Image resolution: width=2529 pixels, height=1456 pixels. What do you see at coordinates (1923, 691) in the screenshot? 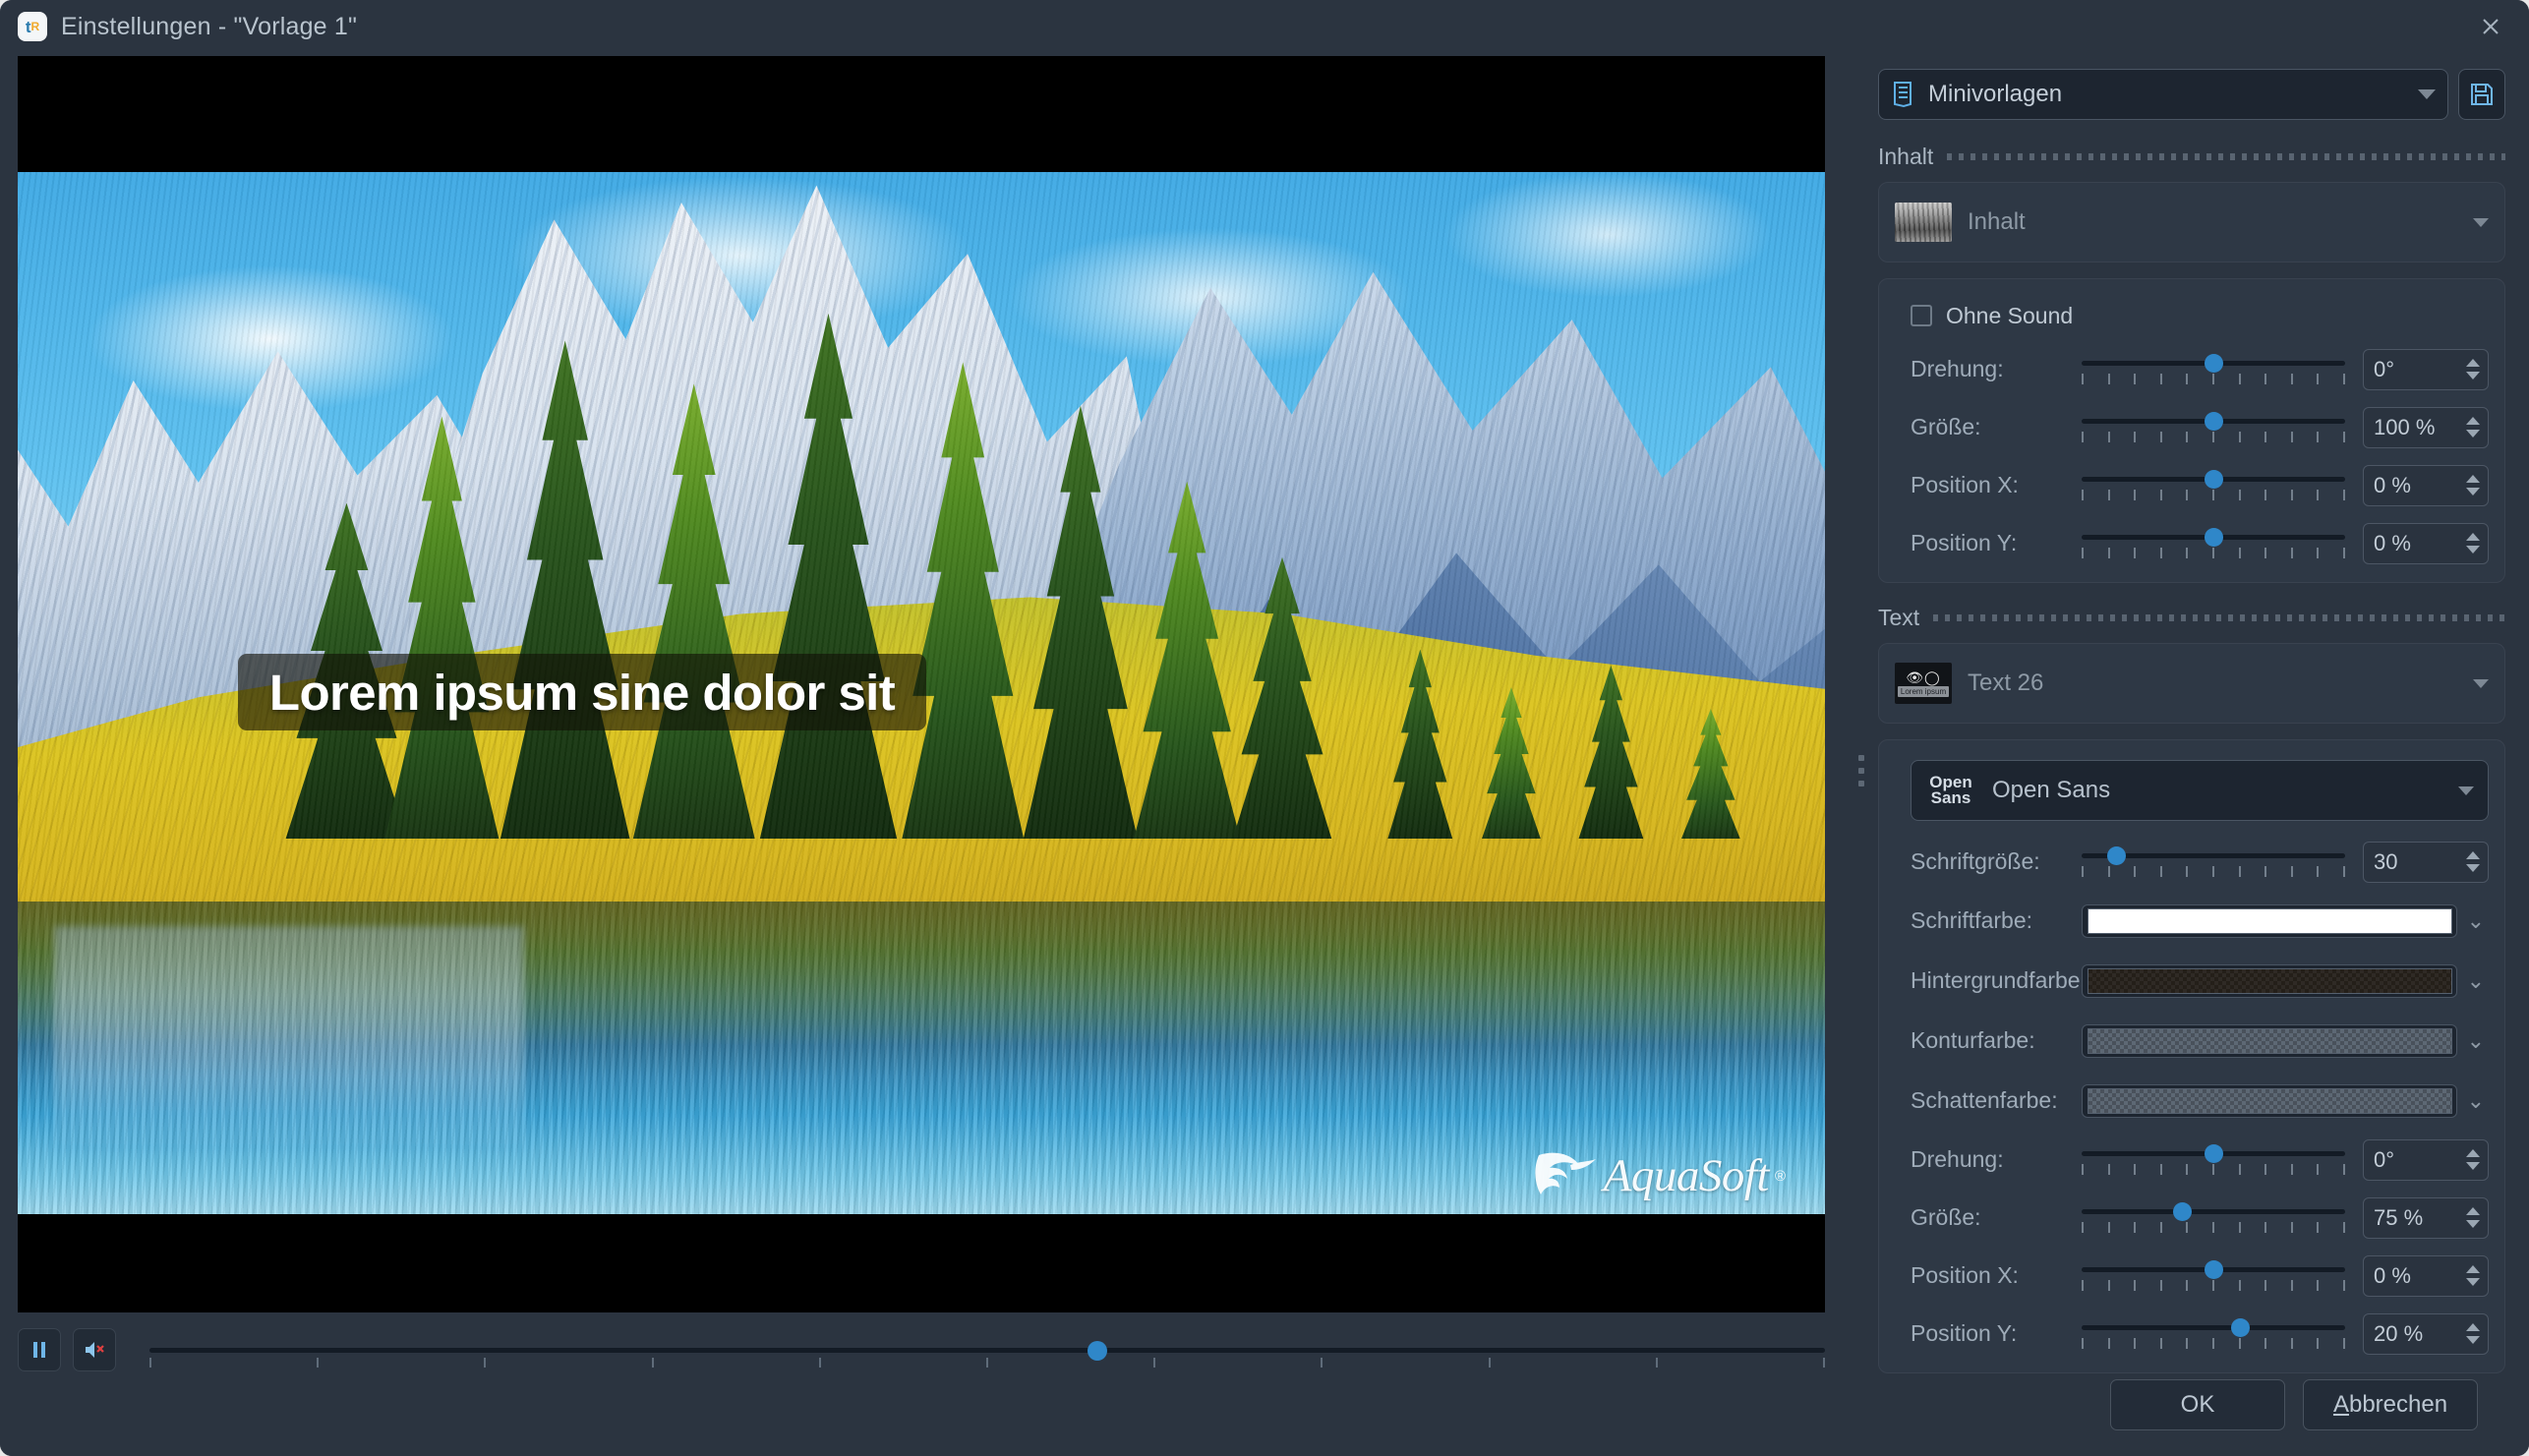
I see `text-thumb-caption: Lorem ipsum` at bounding box center [1923, 691].